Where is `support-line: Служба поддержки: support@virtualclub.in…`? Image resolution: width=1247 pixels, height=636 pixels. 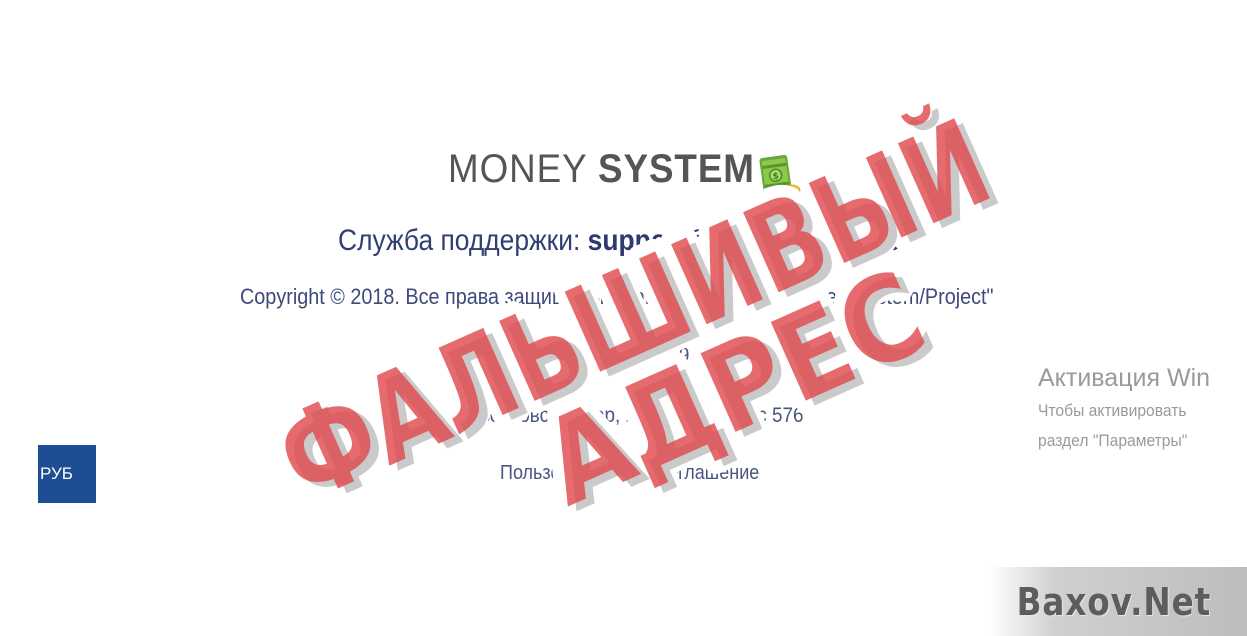 support-line: Служба поддержки: support@virtualclub.in… is located at coordinates (619, 241).